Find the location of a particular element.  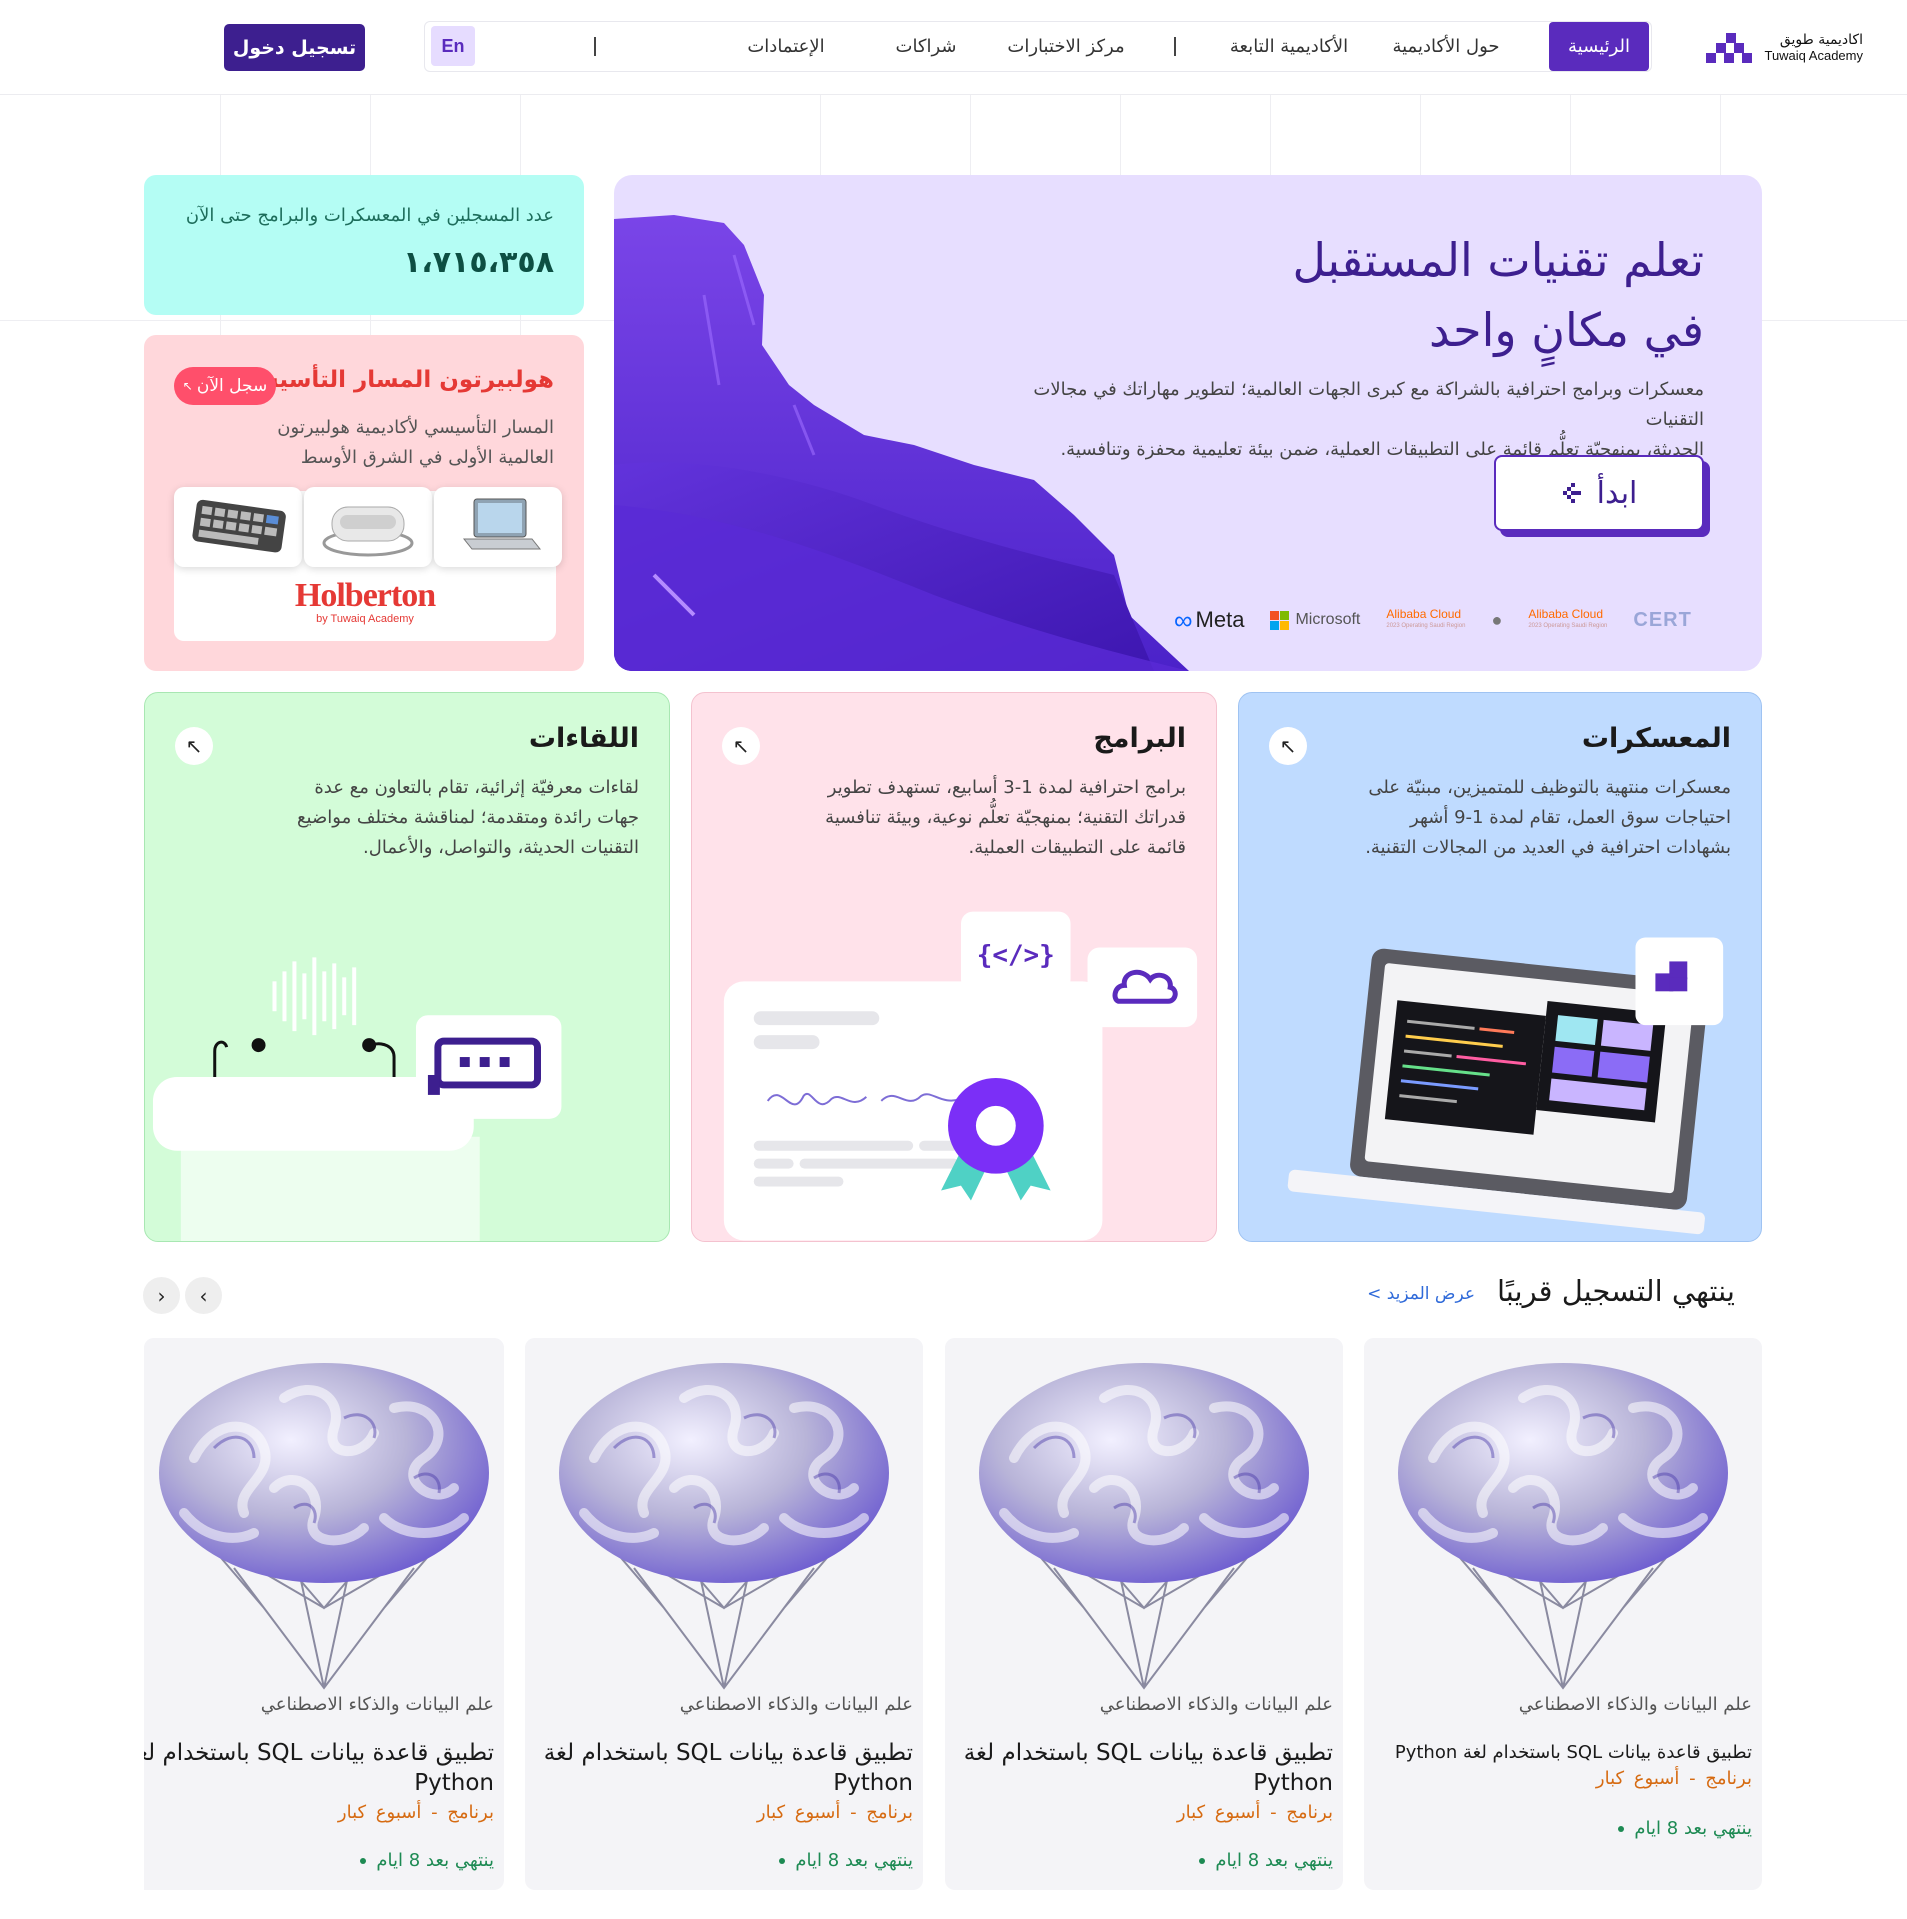

logo-text-en: Tuwaiq Academy is located at coordinates (1813, 55).